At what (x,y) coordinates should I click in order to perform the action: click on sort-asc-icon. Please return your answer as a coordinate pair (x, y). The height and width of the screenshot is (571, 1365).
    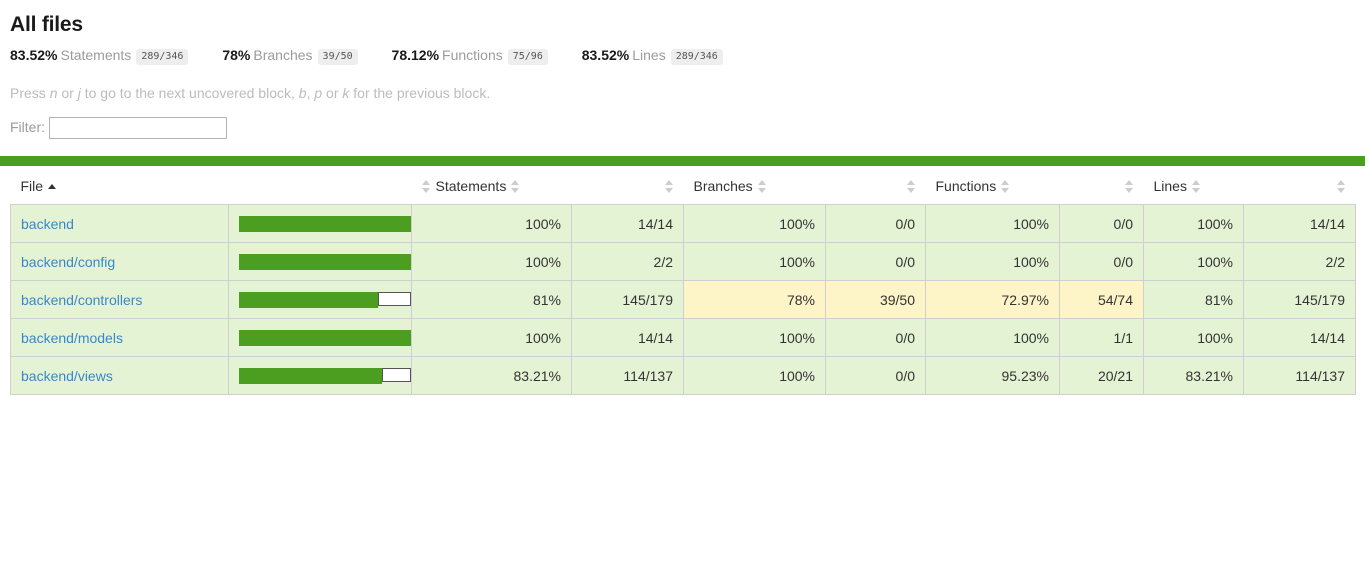
    Looking at the image, I should click on (52, 187).